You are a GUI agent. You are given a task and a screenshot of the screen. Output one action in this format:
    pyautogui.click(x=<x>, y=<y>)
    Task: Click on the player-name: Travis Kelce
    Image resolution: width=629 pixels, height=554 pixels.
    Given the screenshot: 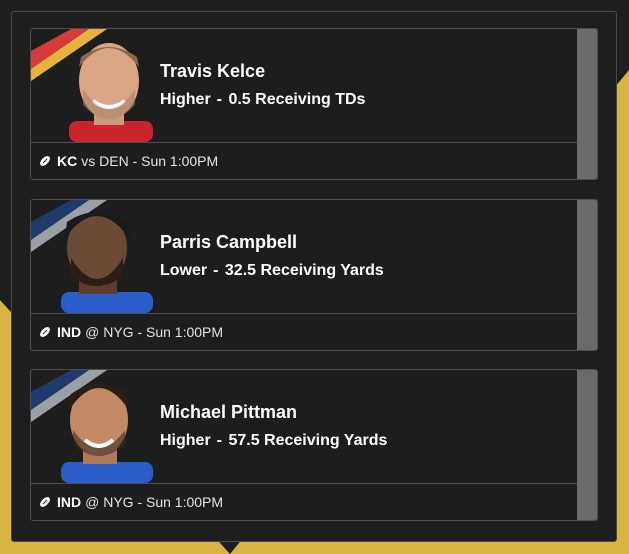 What is the action you would take?
    pyautogui.click(x=213, y=71)
    